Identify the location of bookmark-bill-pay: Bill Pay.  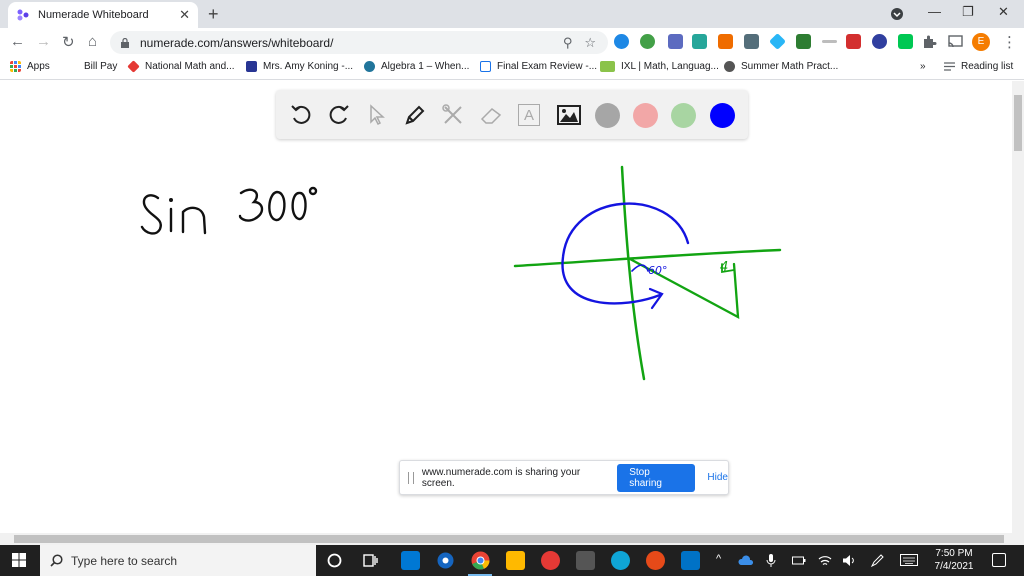
(100, 66).